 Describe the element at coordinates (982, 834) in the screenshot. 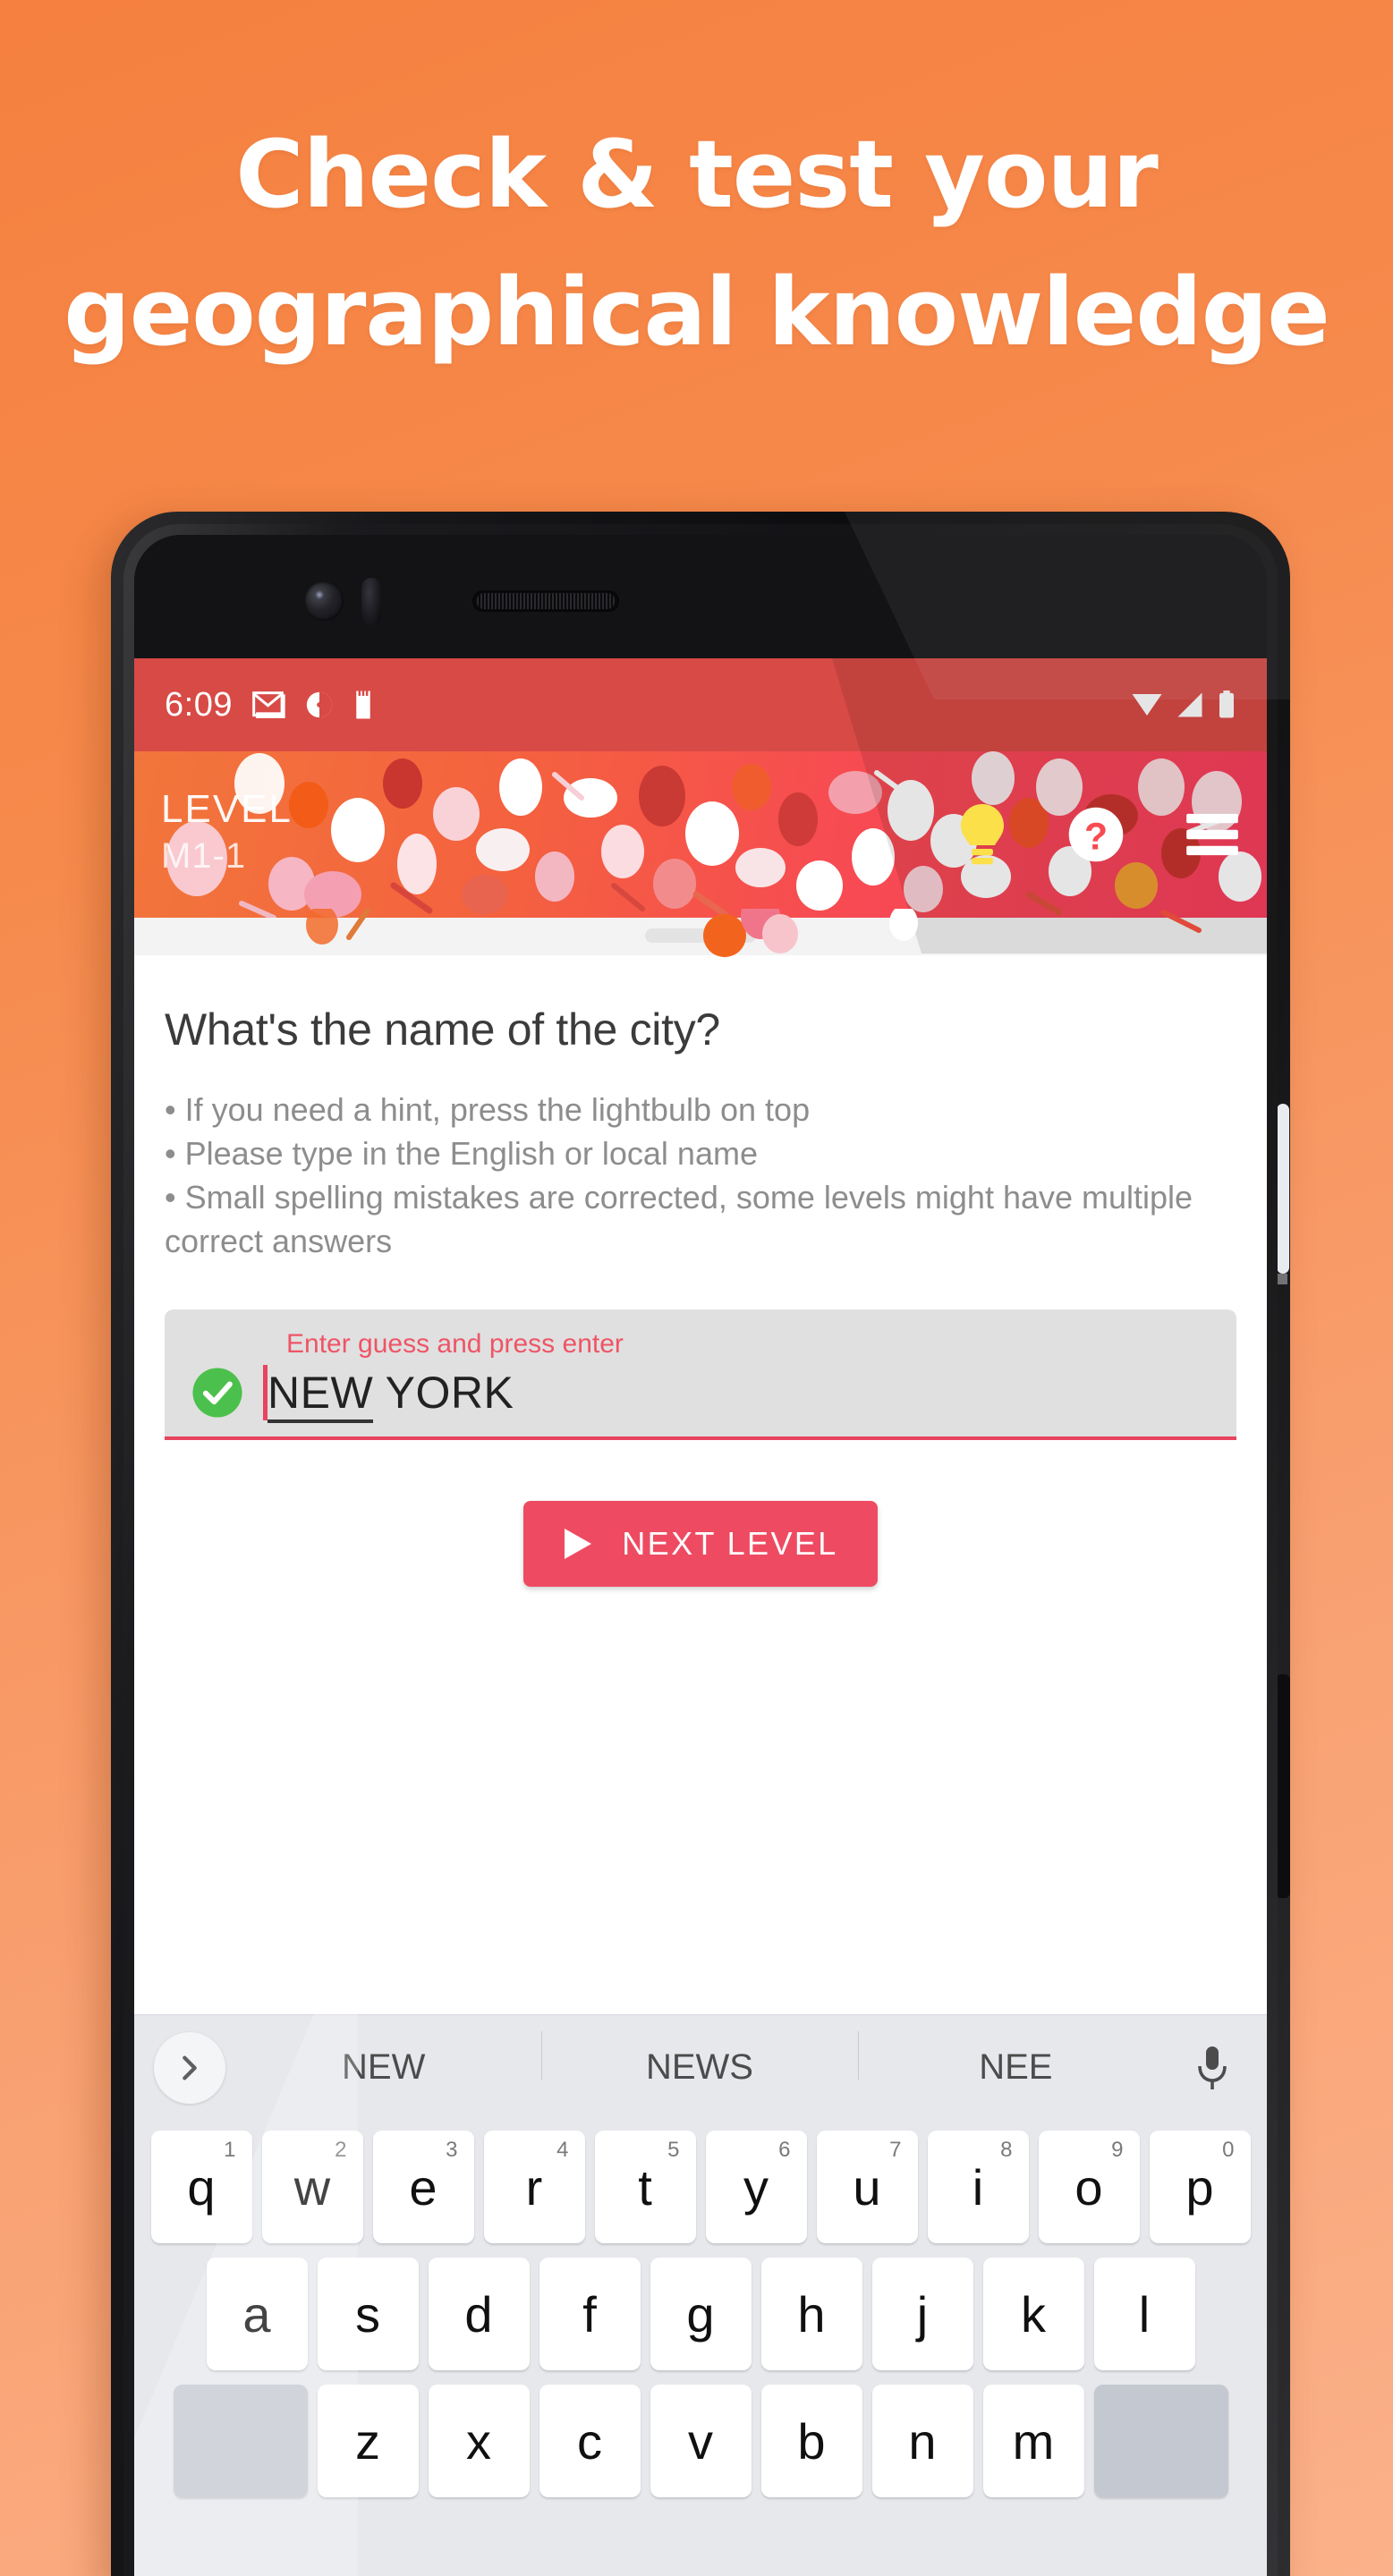

I see `lightbulb-icon` at that location.